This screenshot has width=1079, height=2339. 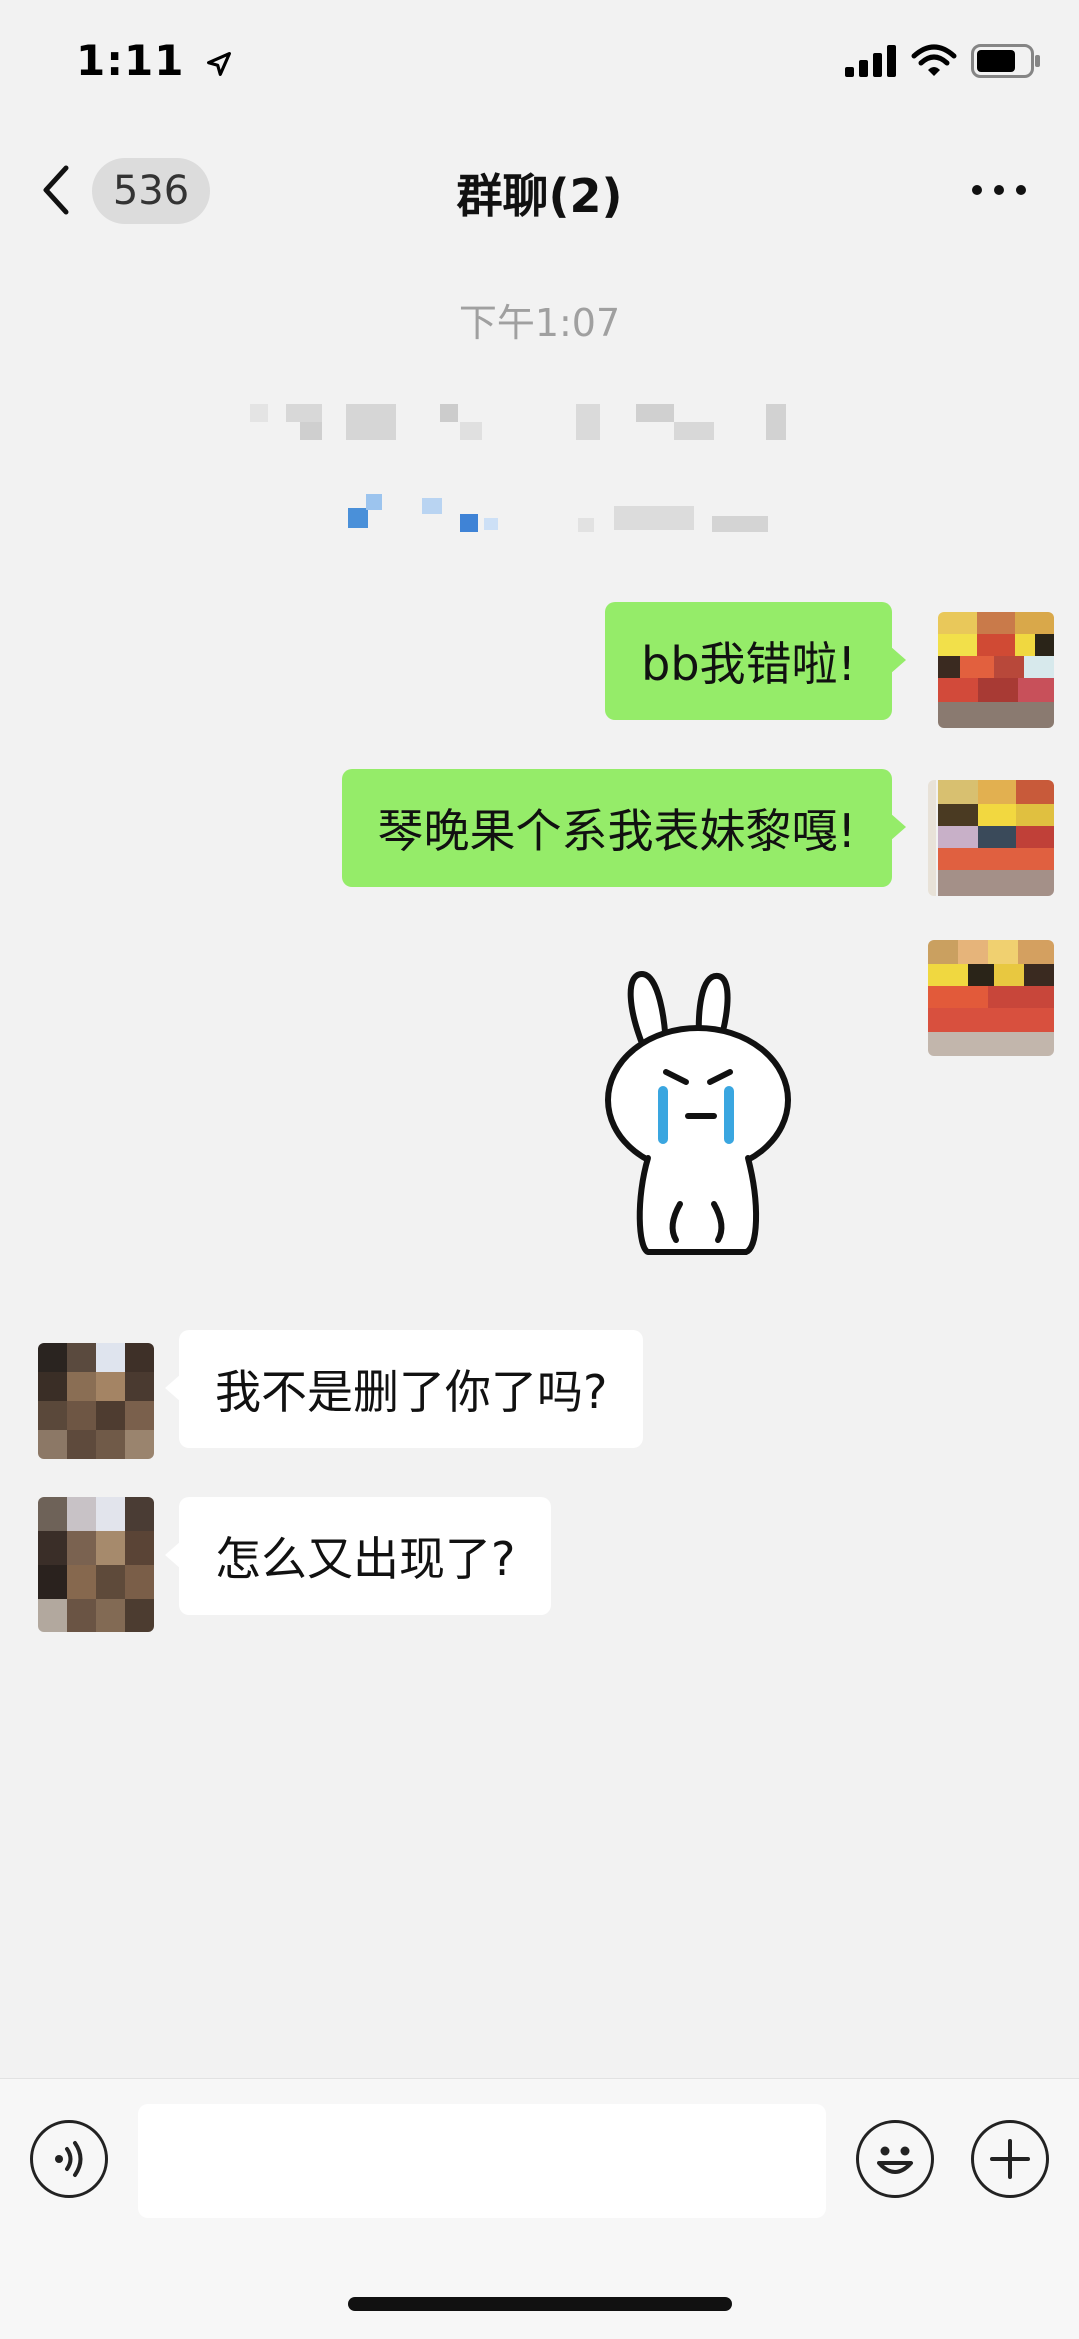 I want to click on my-message-bubble: 琴晚果个系我表妹黎嘎!, so click(x=624, y=828).